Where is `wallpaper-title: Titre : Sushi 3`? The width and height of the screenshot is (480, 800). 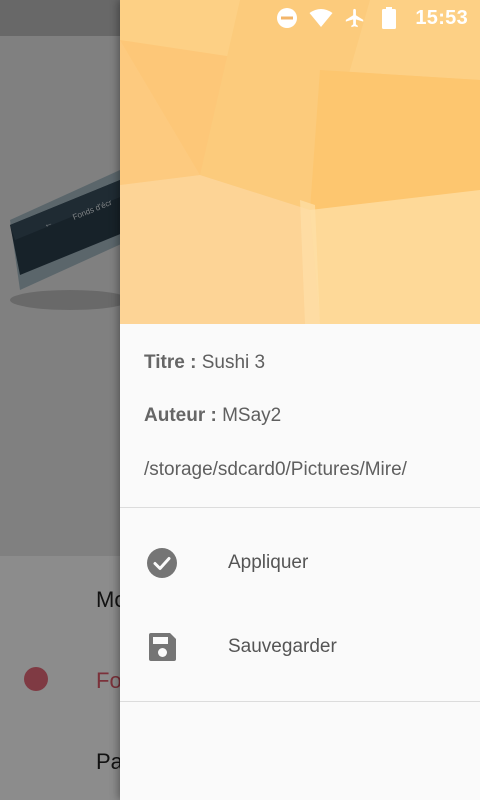 wallpaper-title: Titre : Sushi 3 is located at coordinates (204, 363).